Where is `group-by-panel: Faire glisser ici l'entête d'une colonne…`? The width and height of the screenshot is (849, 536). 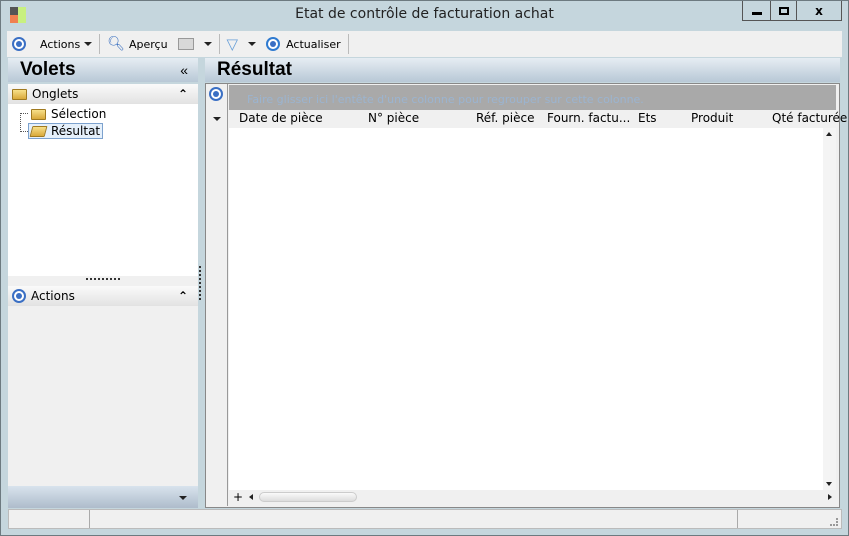
group-by-panel: Faire glisser ici l'entête d'une colonne… is located at coordinates (532, 97).